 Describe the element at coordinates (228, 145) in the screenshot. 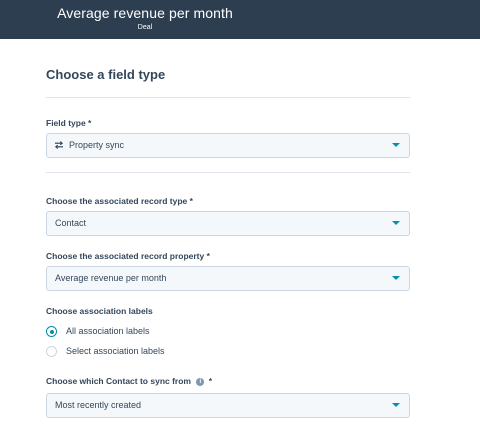

I see `field-type-select: Property sync` at that location.